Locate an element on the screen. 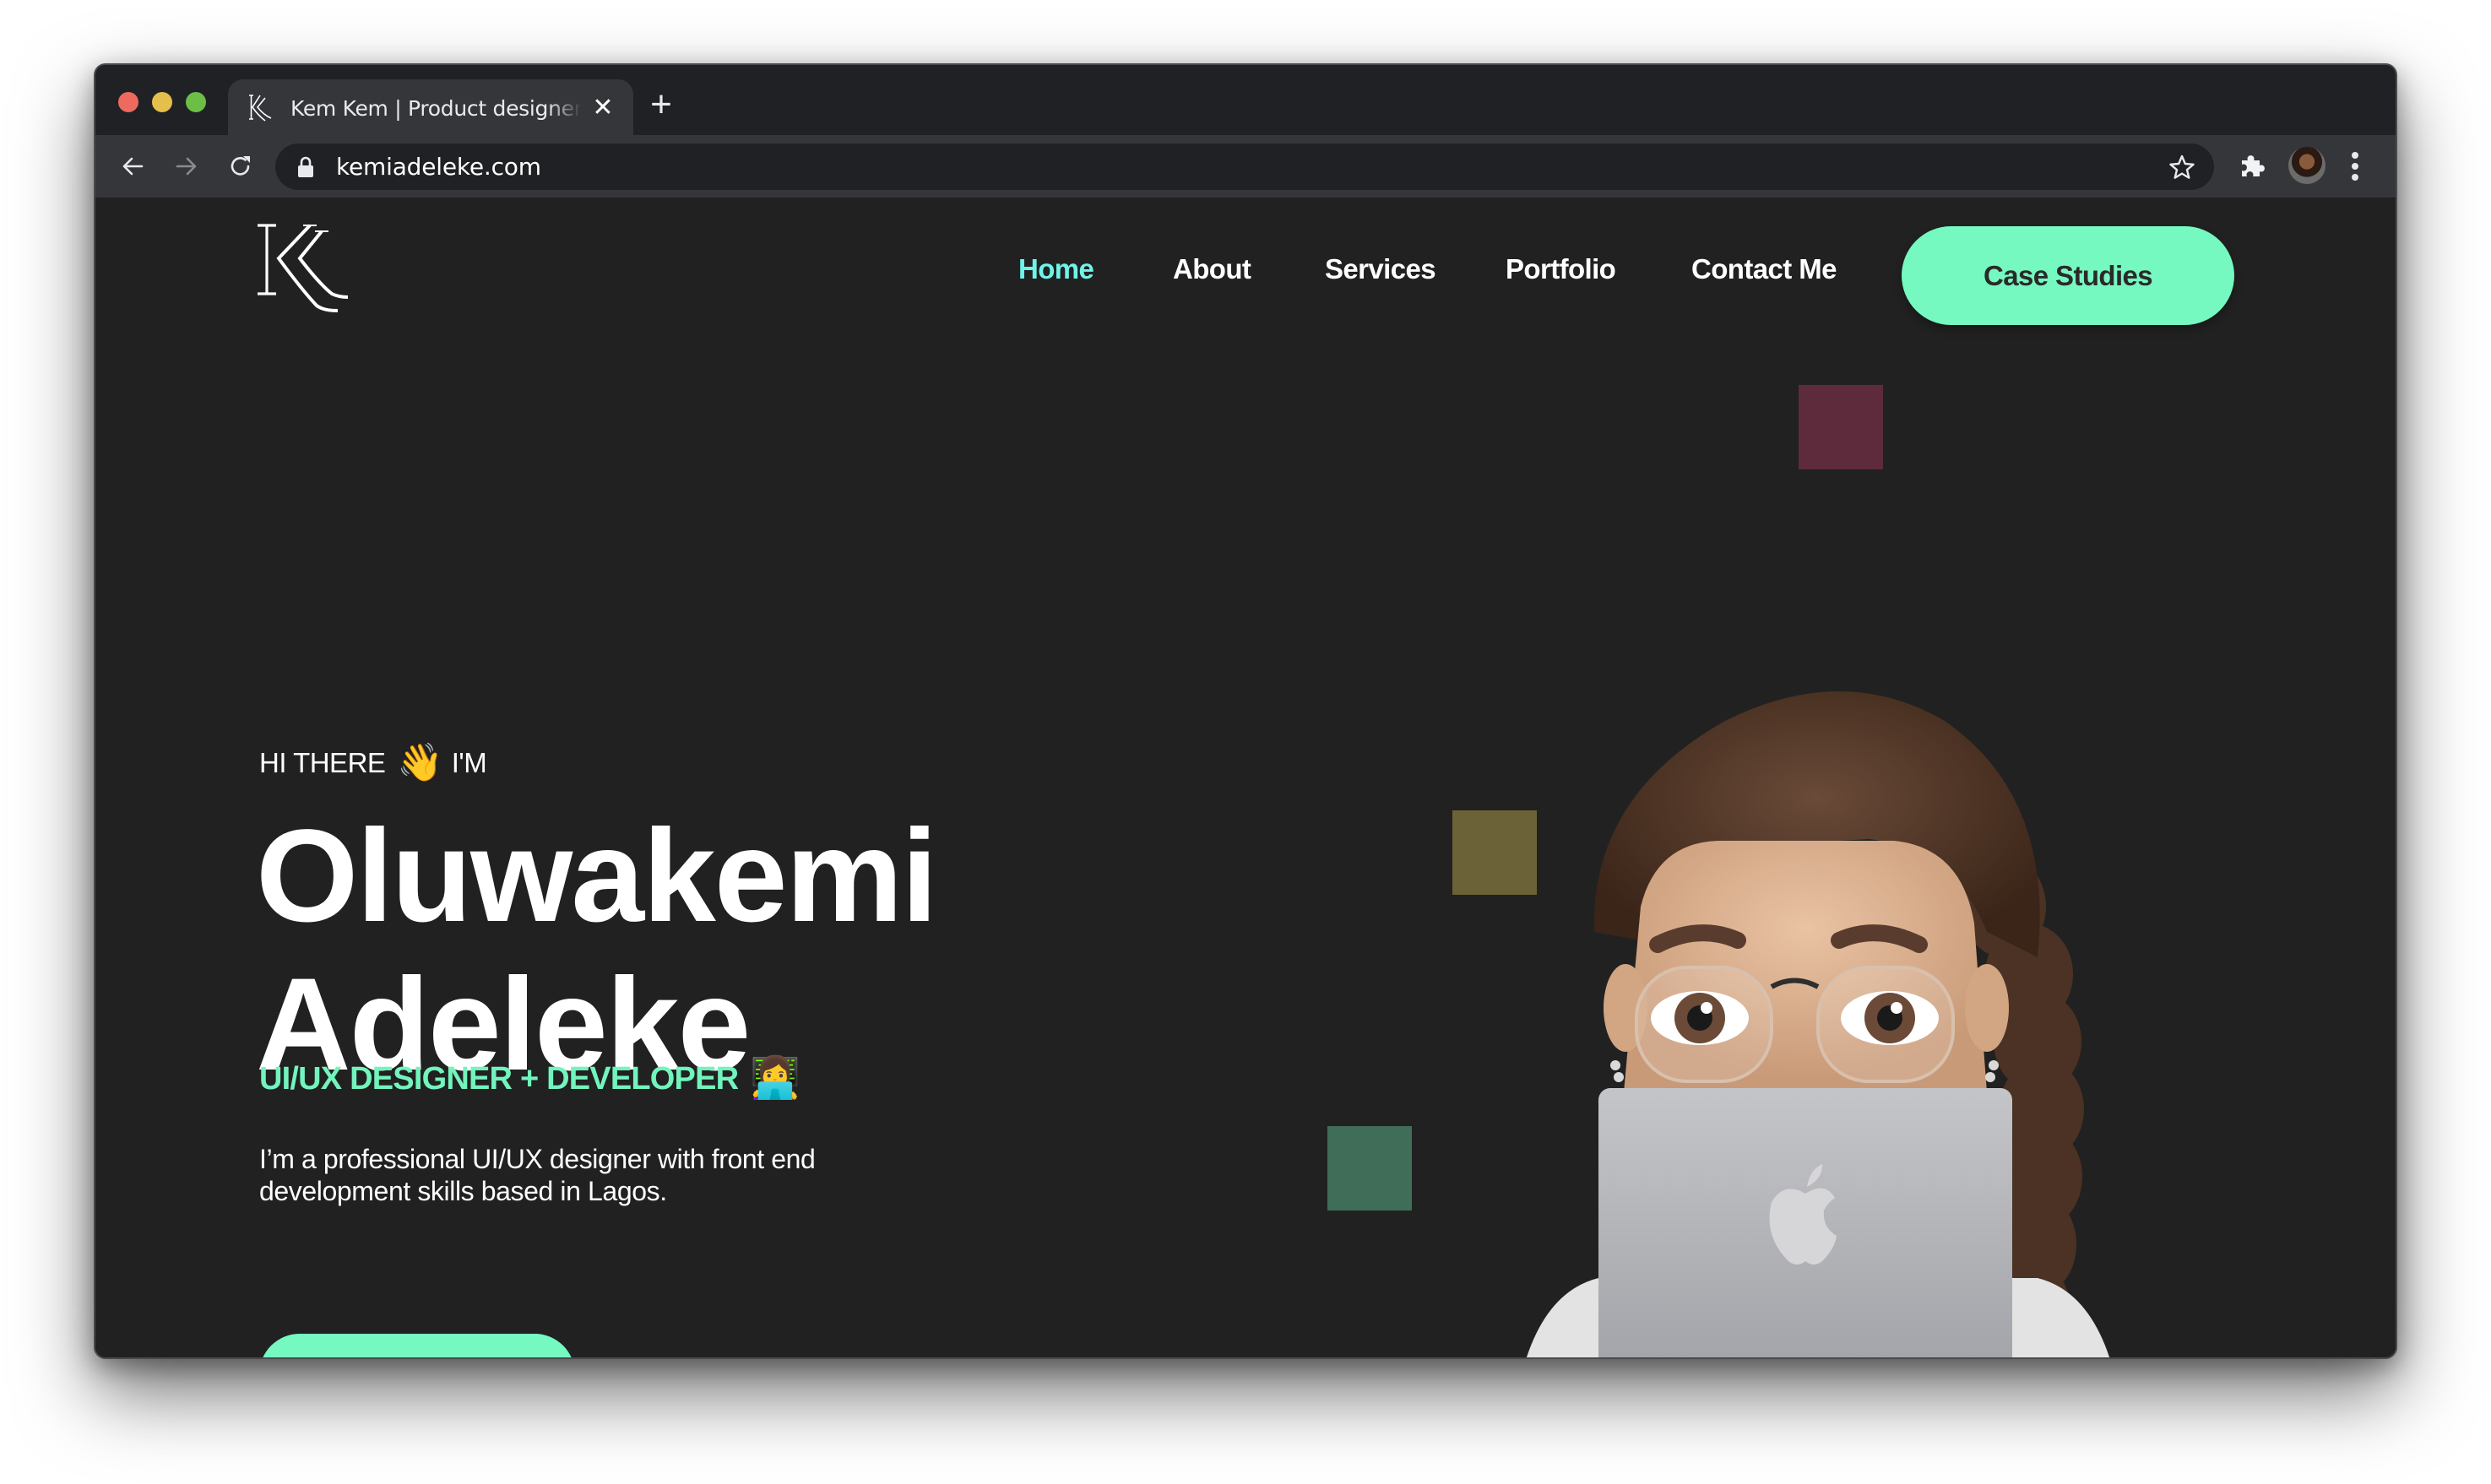  close-tab-icon: ✕ is located at coordinates (603, 108).